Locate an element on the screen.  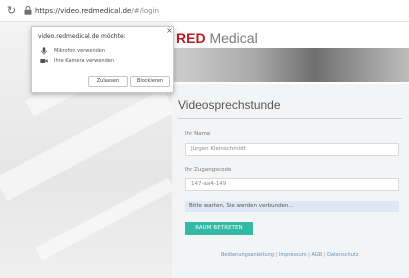
allow-button: Zulassen is located at coordinates (108, 81).